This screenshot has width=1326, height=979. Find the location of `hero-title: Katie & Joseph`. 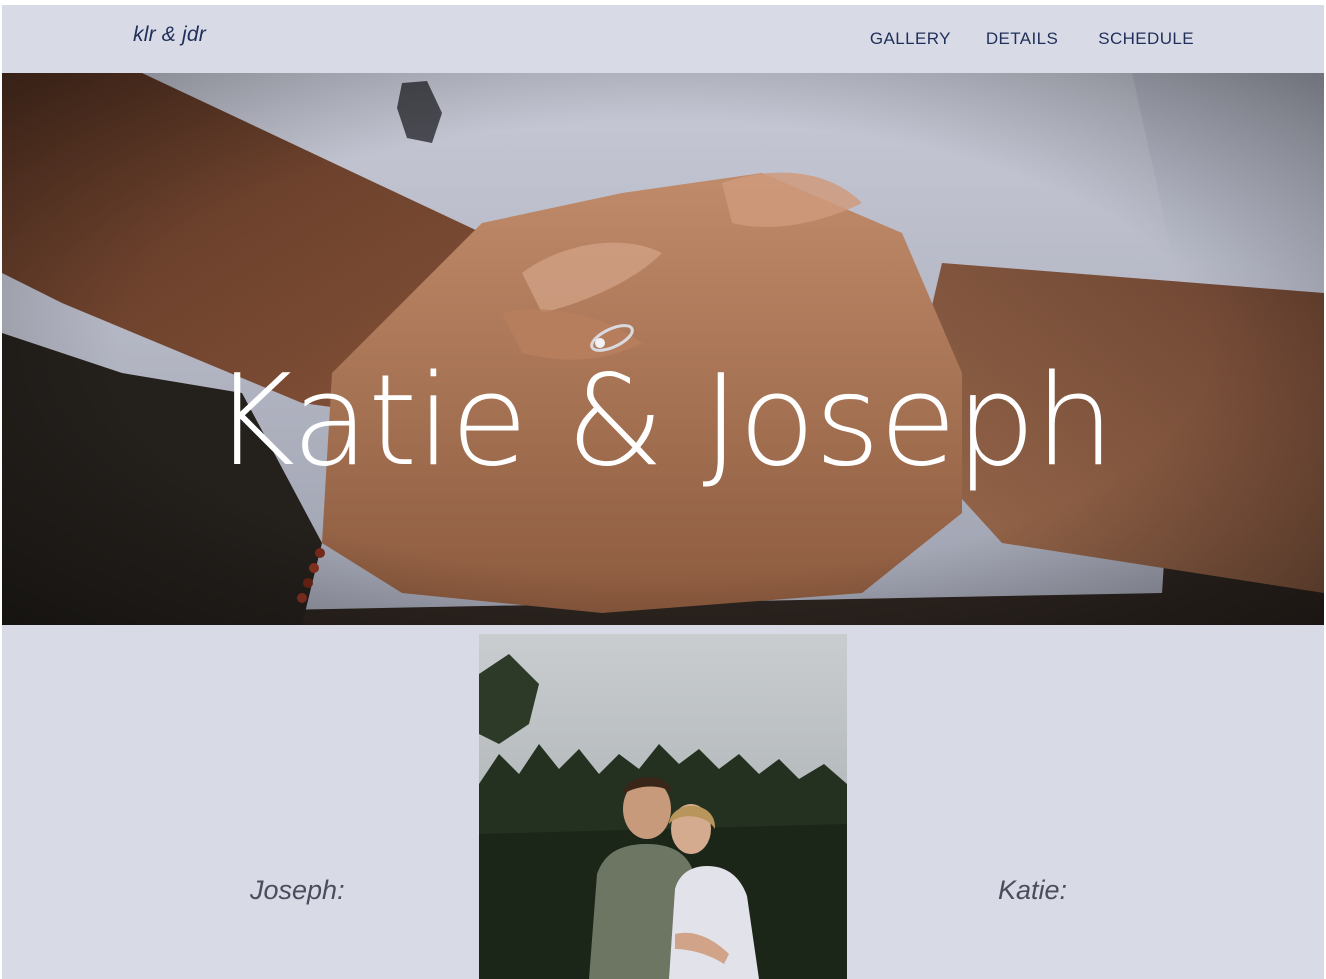

hero-title: Katie & Joseph is located at coordinates (663, 420).